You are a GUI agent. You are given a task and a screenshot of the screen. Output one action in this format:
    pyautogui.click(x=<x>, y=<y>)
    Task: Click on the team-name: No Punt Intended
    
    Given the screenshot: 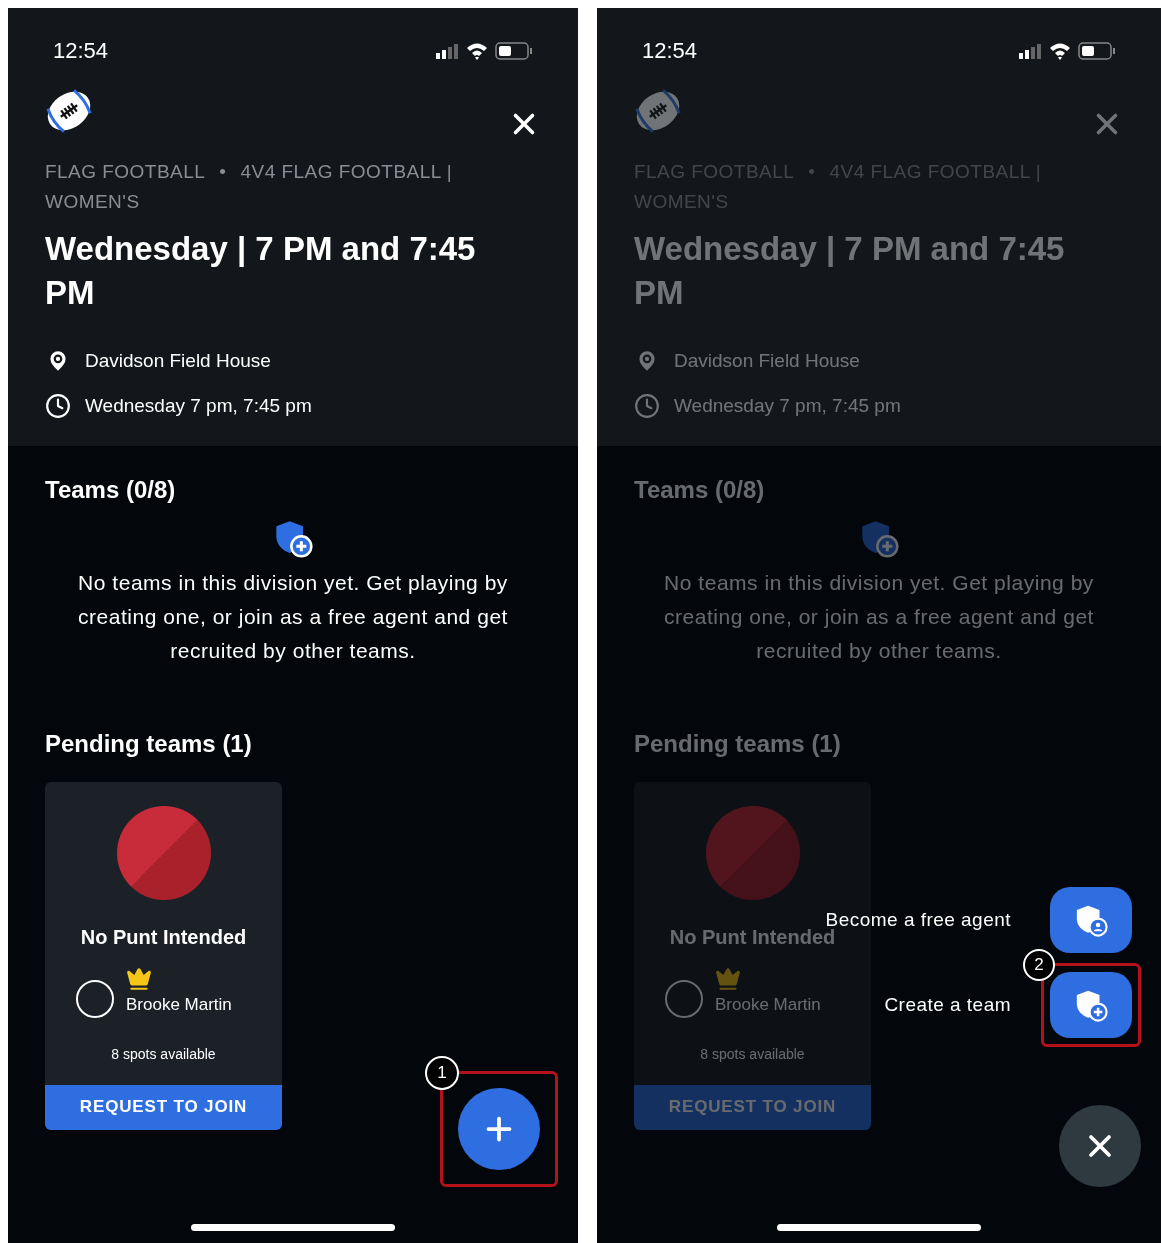 What is the action you would take?
    pyautogui.click(x=163, y=937)
    